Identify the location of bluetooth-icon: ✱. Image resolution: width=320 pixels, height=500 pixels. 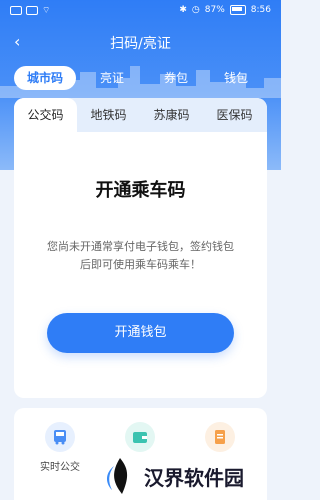
(183, 10).